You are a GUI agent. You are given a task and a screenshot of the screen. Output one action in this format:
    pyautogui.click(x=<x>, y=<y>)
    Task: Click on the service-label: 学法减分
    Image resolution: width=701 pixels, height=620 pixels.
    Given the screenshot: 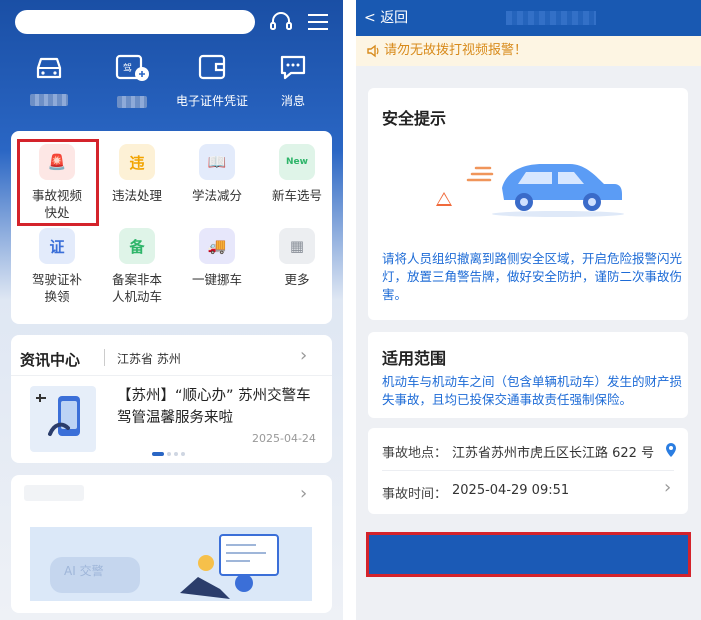 What is the action you would take?
    pyautogui.click(x=216, y=195)
    